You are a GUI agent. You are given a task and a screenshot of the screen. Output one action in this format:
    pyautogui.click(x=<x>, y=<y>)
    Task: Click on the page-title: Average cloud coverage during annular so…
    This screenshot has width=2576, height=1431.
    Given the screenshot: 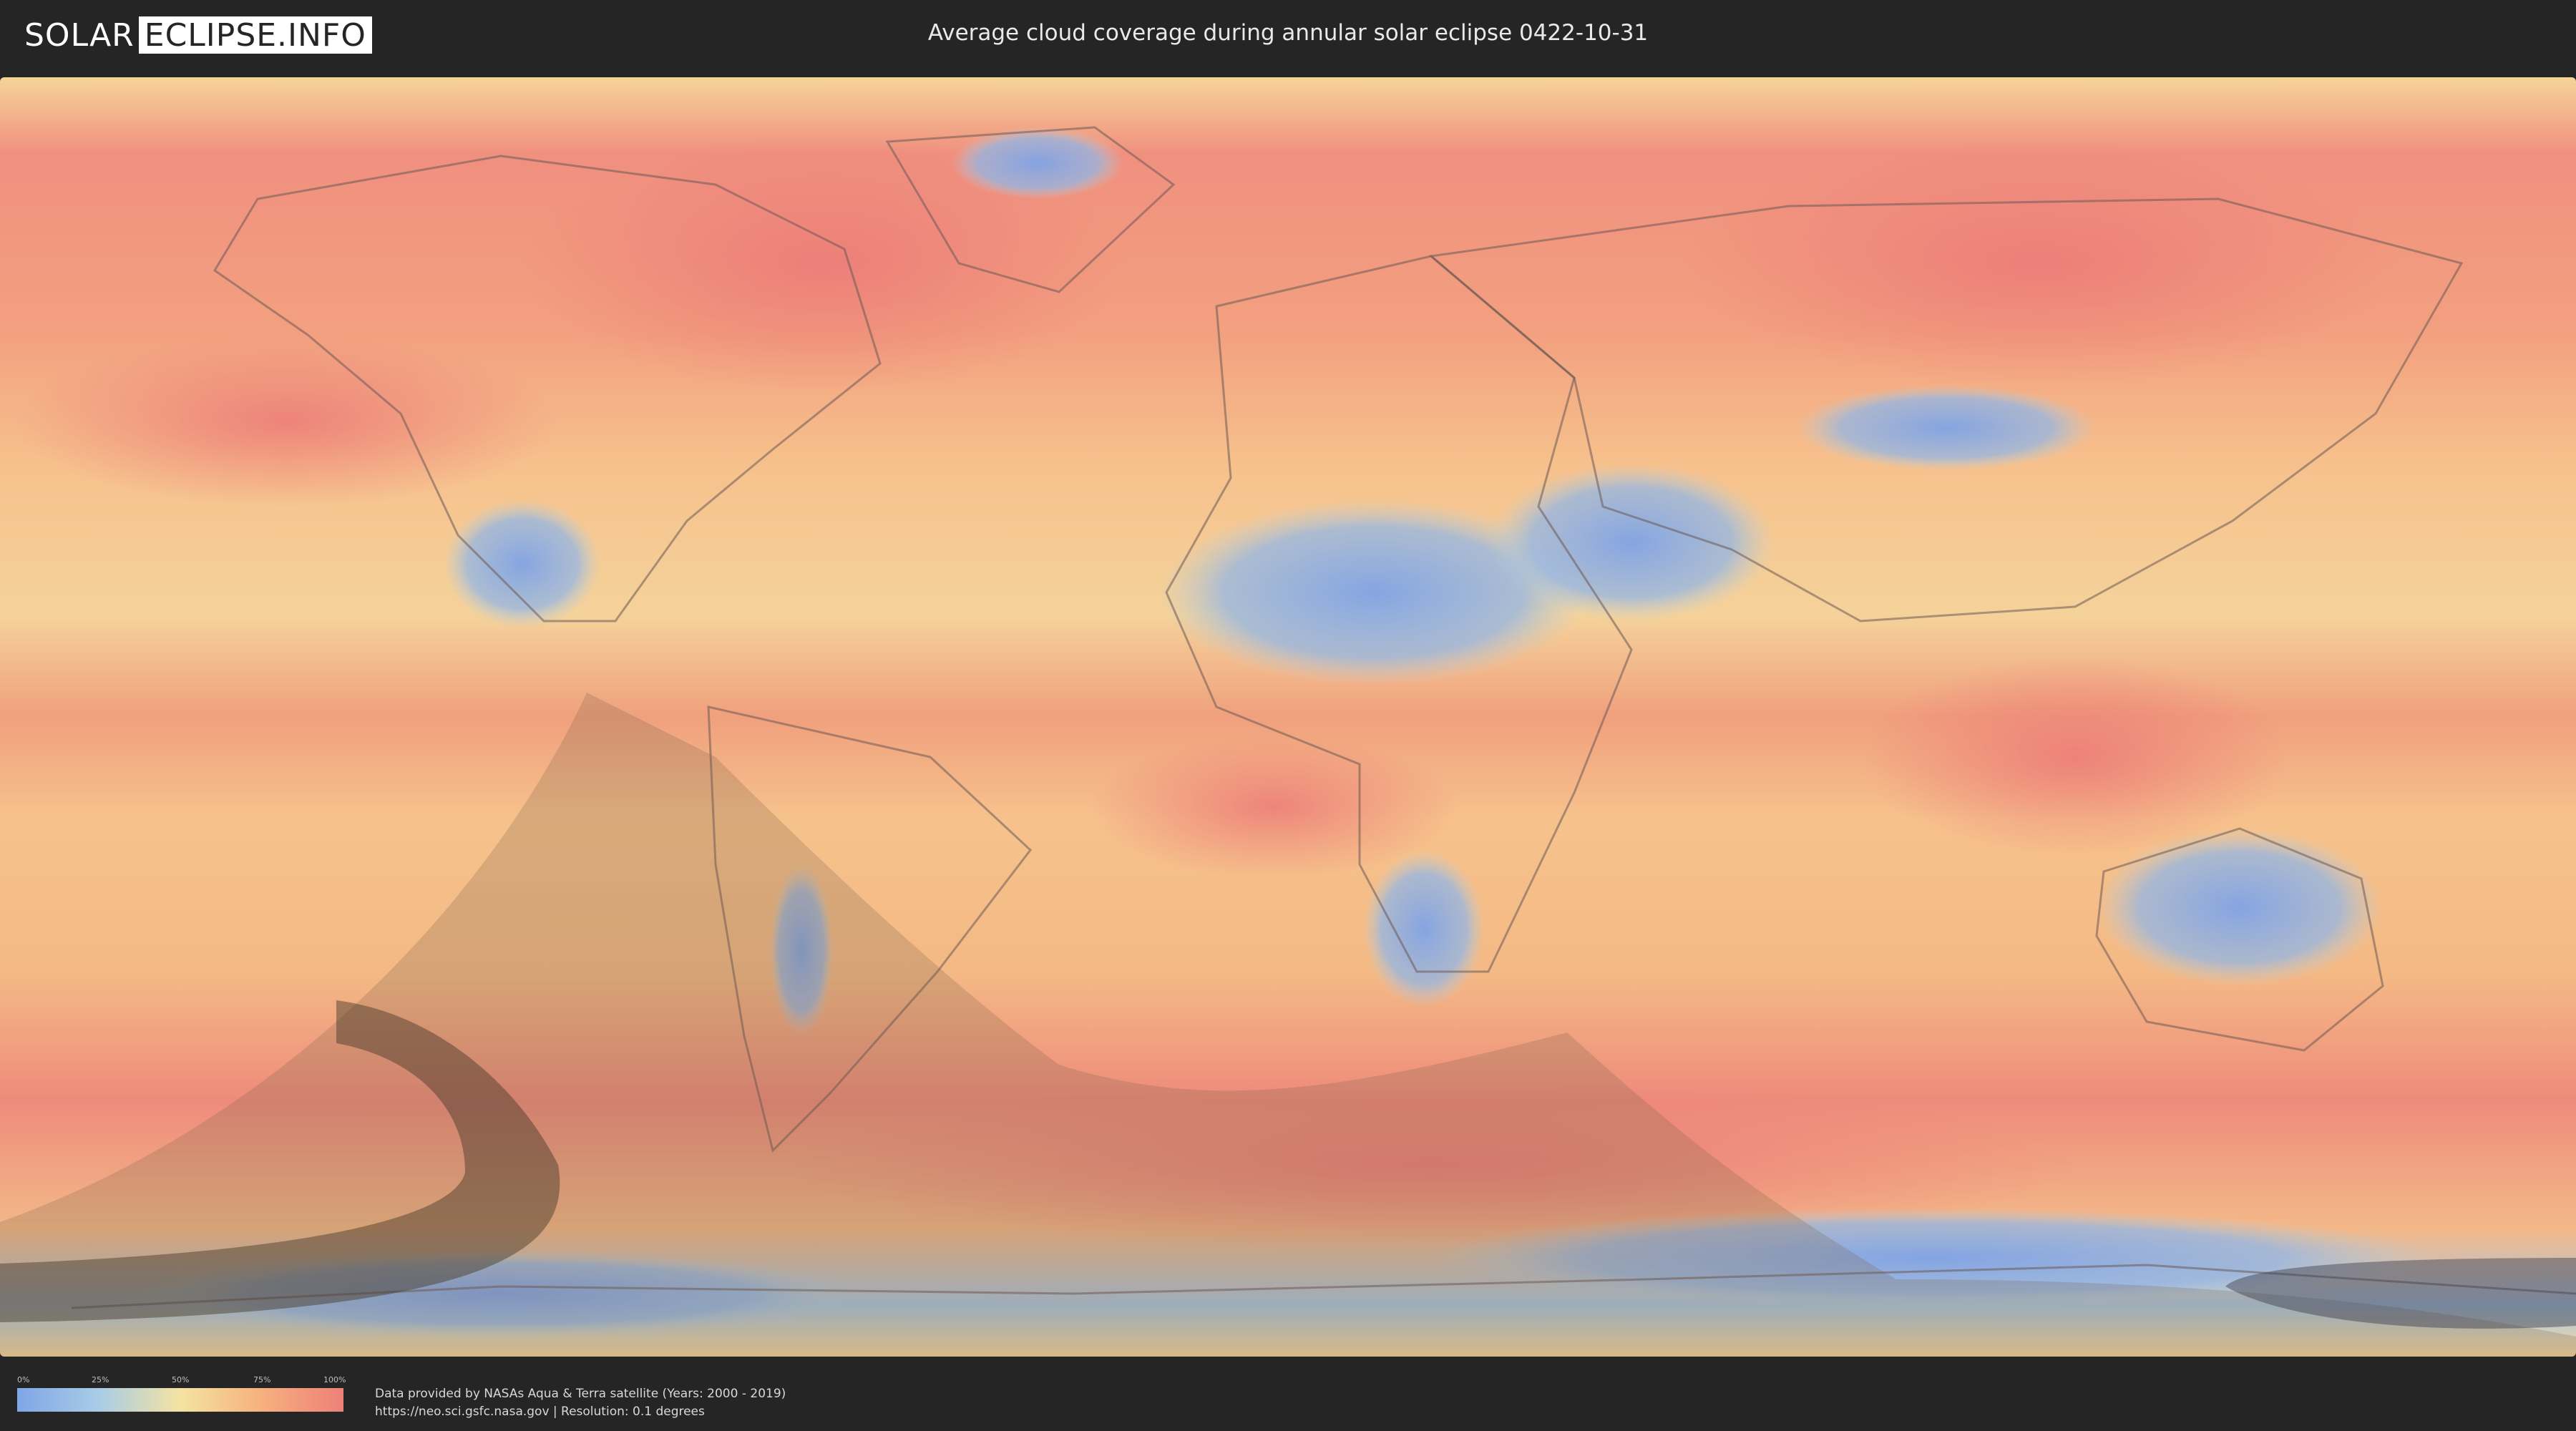 What is the action you would take?
    pyautogui.click(x=1288, y=33)
    